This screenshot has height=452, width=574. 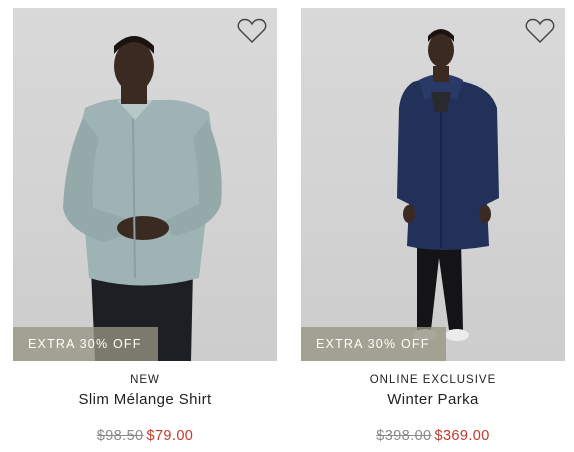 What do you see at coordinates (170, 436) in the screenshot?
I see `sale-price: $79.00` at bounding box center [170, 436].